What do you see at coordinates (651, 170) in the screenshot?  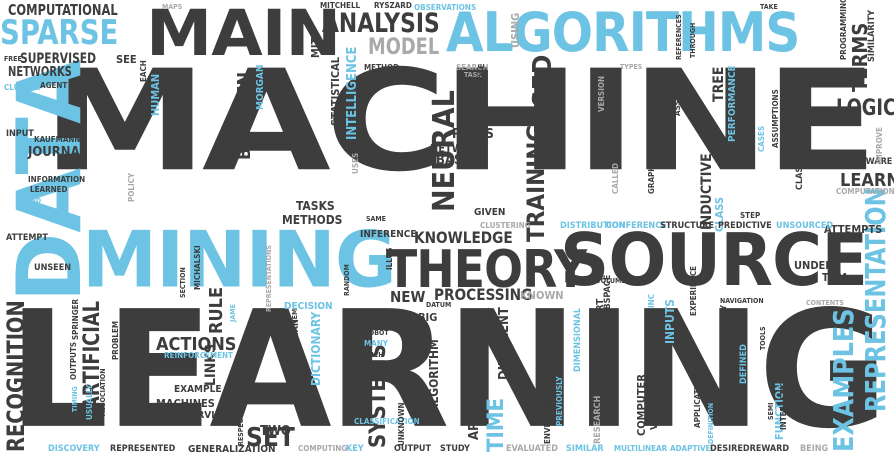 I see `word-graphical: GRAPHICAL` at bounding box center [651, 170].